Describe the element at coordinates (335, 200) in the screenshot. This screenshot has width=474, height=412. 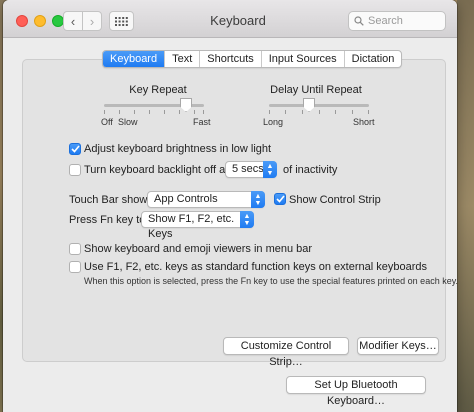
I see `control-strip-label: Show Control Strip` at that location.